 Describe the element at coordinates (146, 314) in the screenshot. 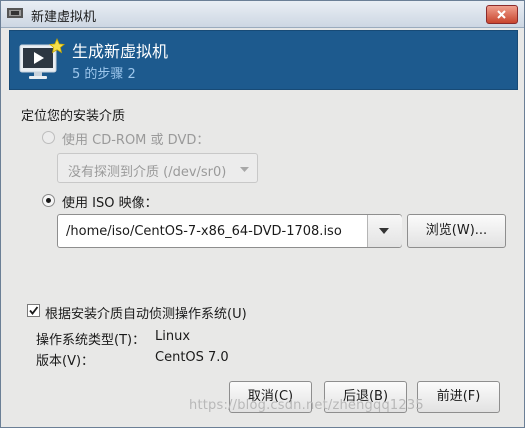

I see `auto-detect-label: 根据安装介质自动侦测操作系统(U)` at that location.